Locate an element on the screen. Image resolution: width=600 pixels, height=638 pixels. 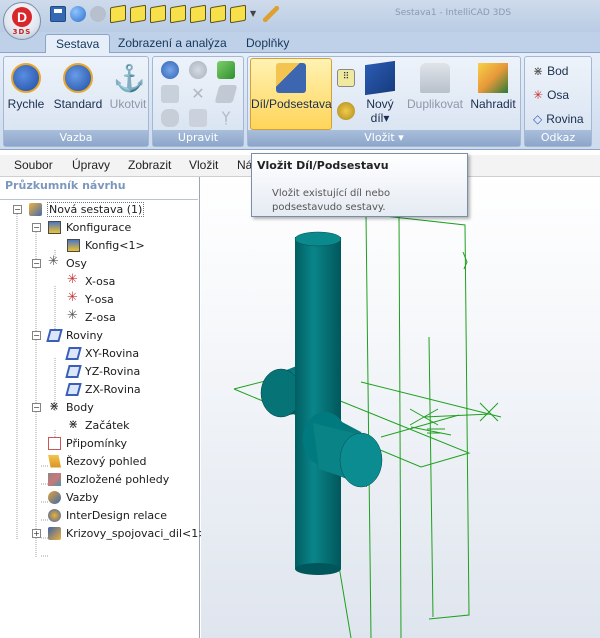
rotate-icon is located at coordinates (170, 70).